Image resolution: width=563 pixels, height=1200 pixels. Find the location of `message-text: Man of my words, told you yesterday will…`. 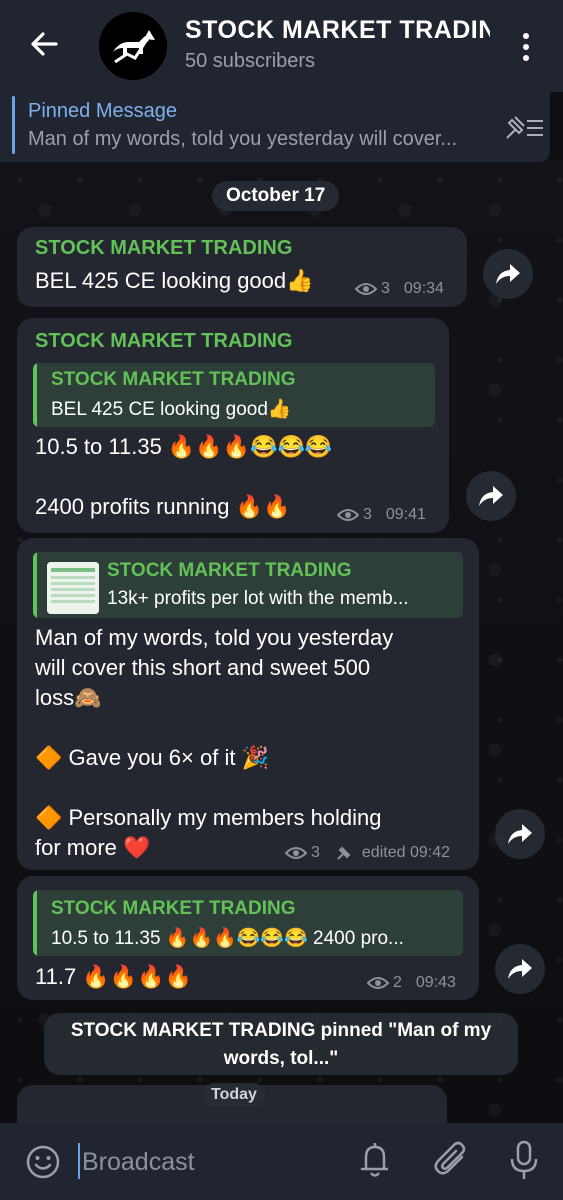

message-text: Man of my words, told you yesterday will… is located at coordinates (214, 742).